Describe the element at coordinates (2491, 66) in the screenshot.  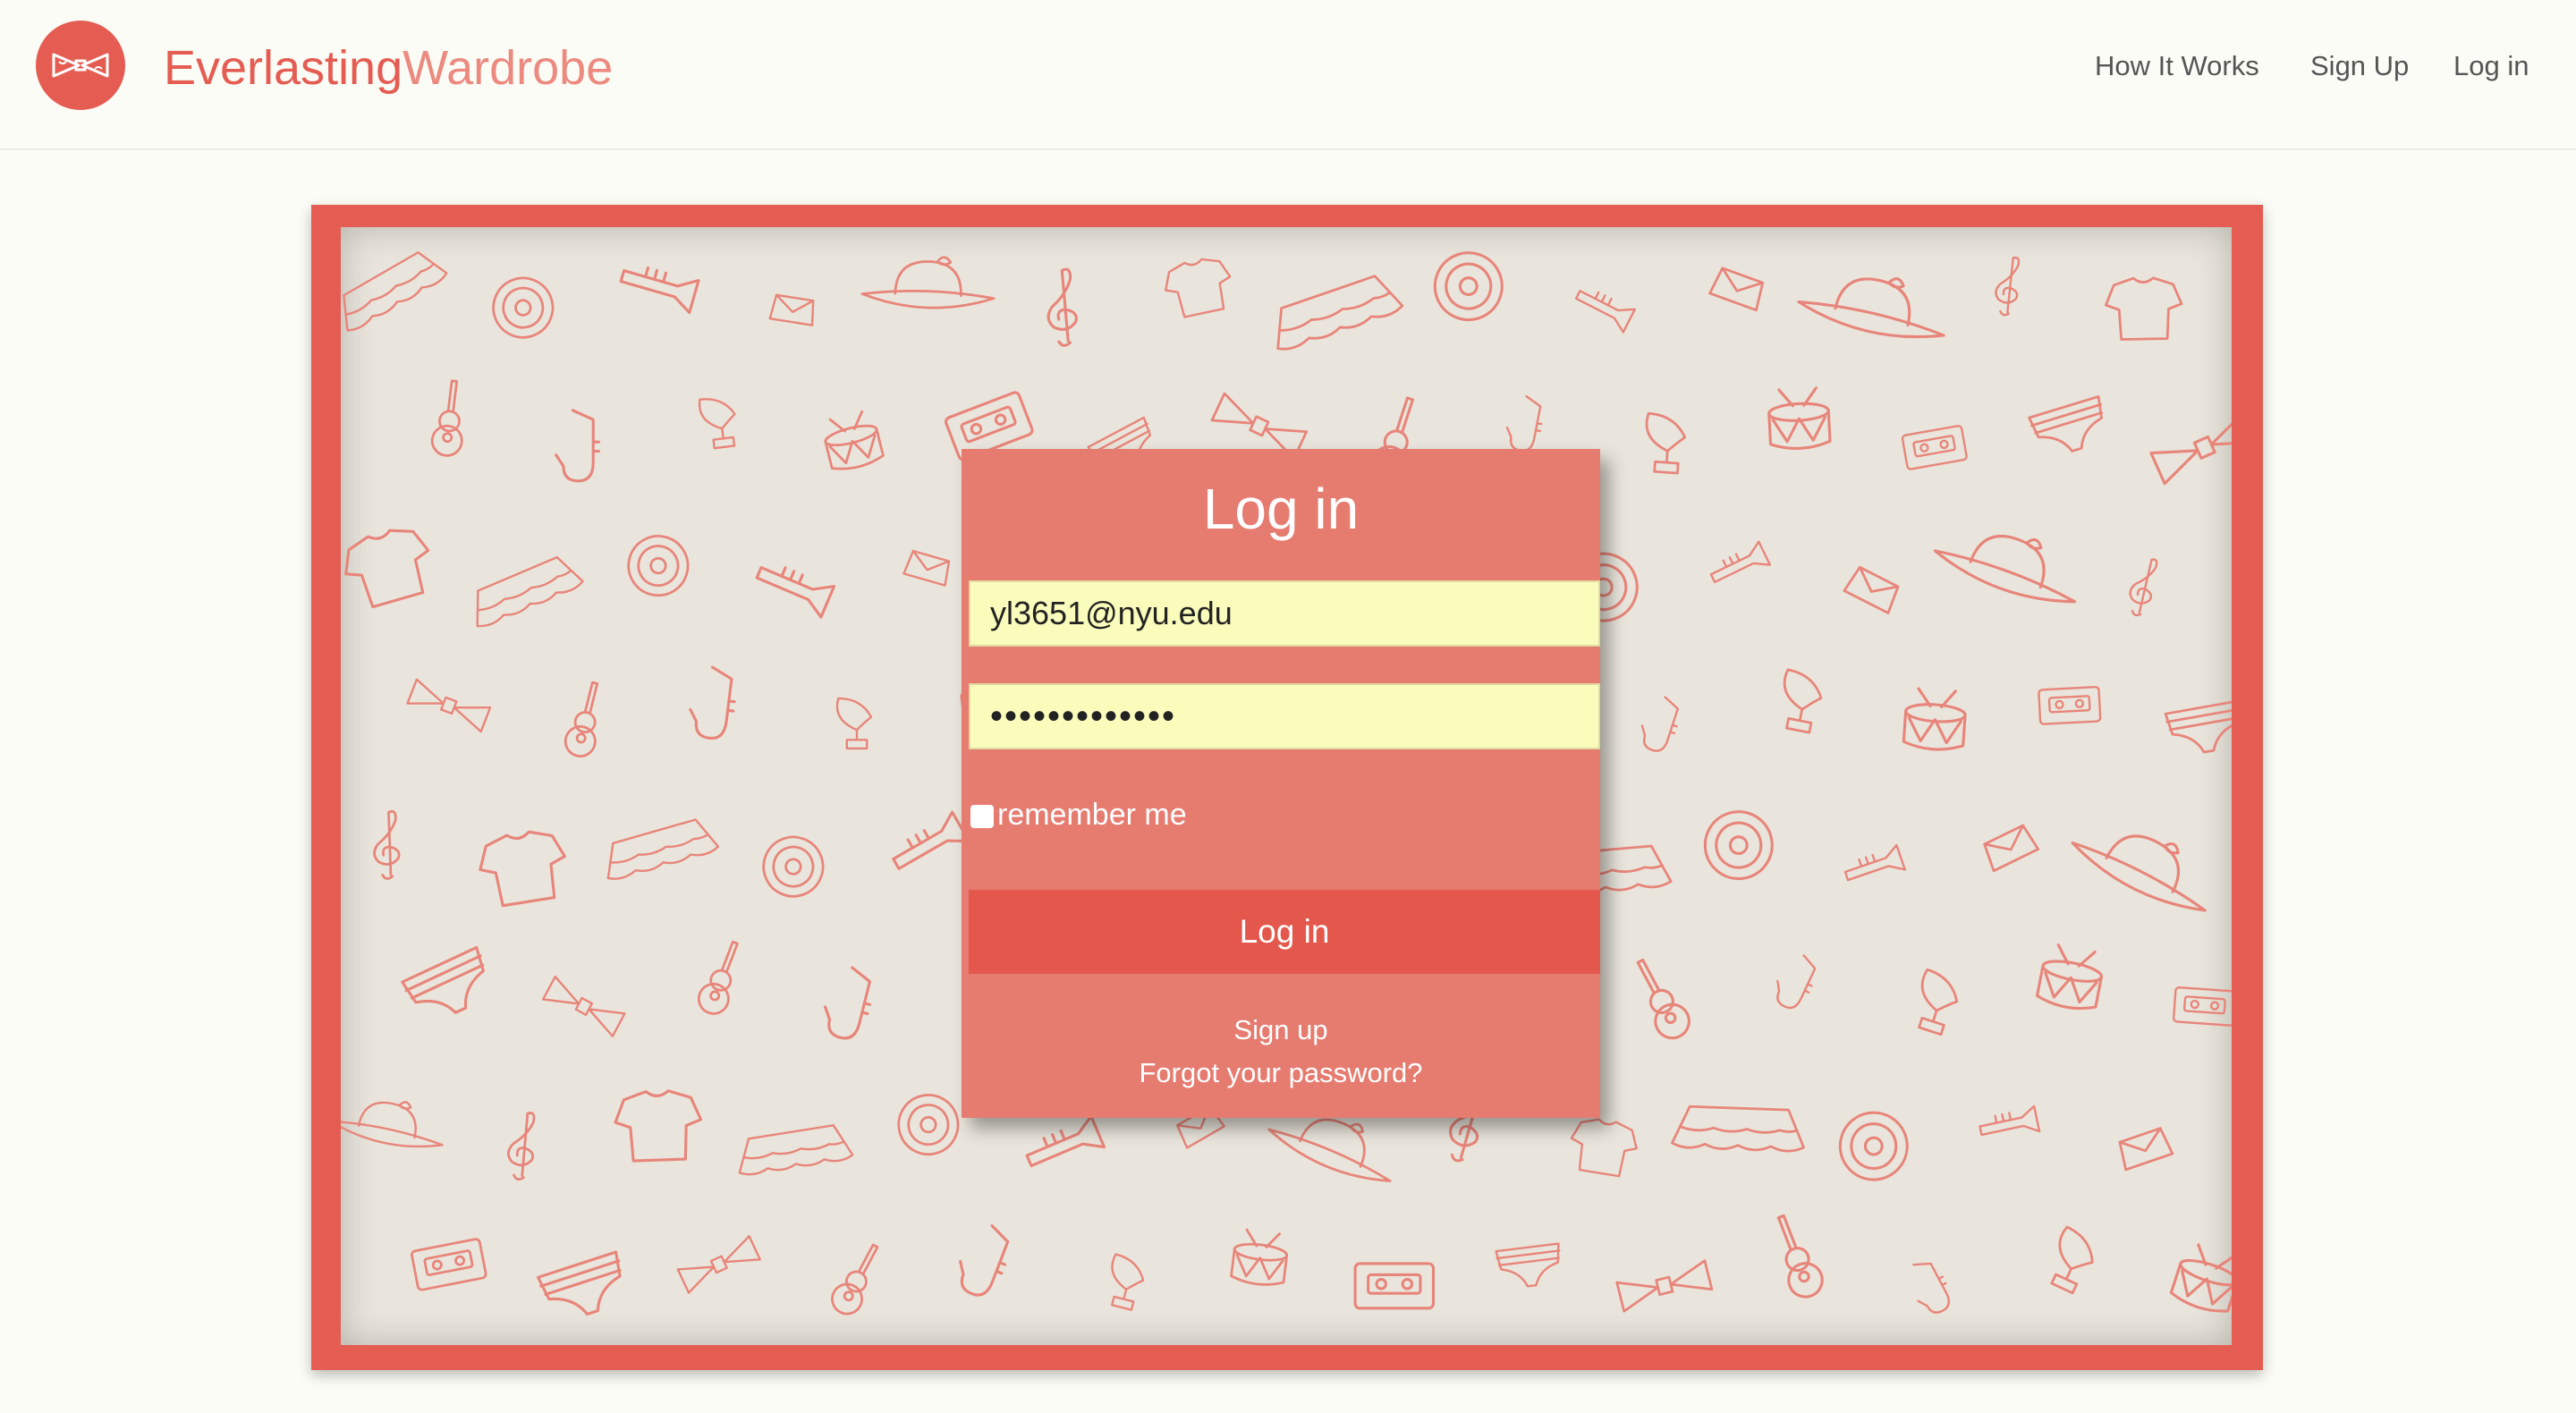
I see `nav-log-in: Log in` at that location.